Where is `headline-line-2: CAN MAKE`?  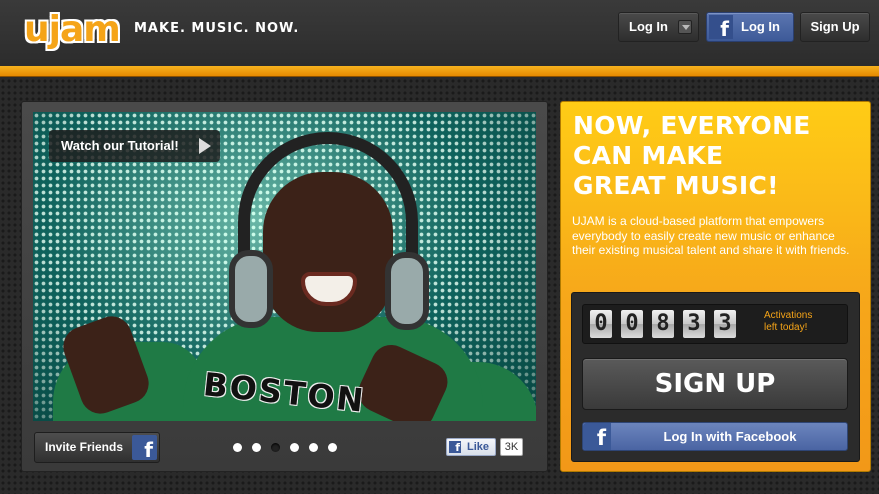
headline-line-2: CAN MAKE is located at coordinates (648, 155).